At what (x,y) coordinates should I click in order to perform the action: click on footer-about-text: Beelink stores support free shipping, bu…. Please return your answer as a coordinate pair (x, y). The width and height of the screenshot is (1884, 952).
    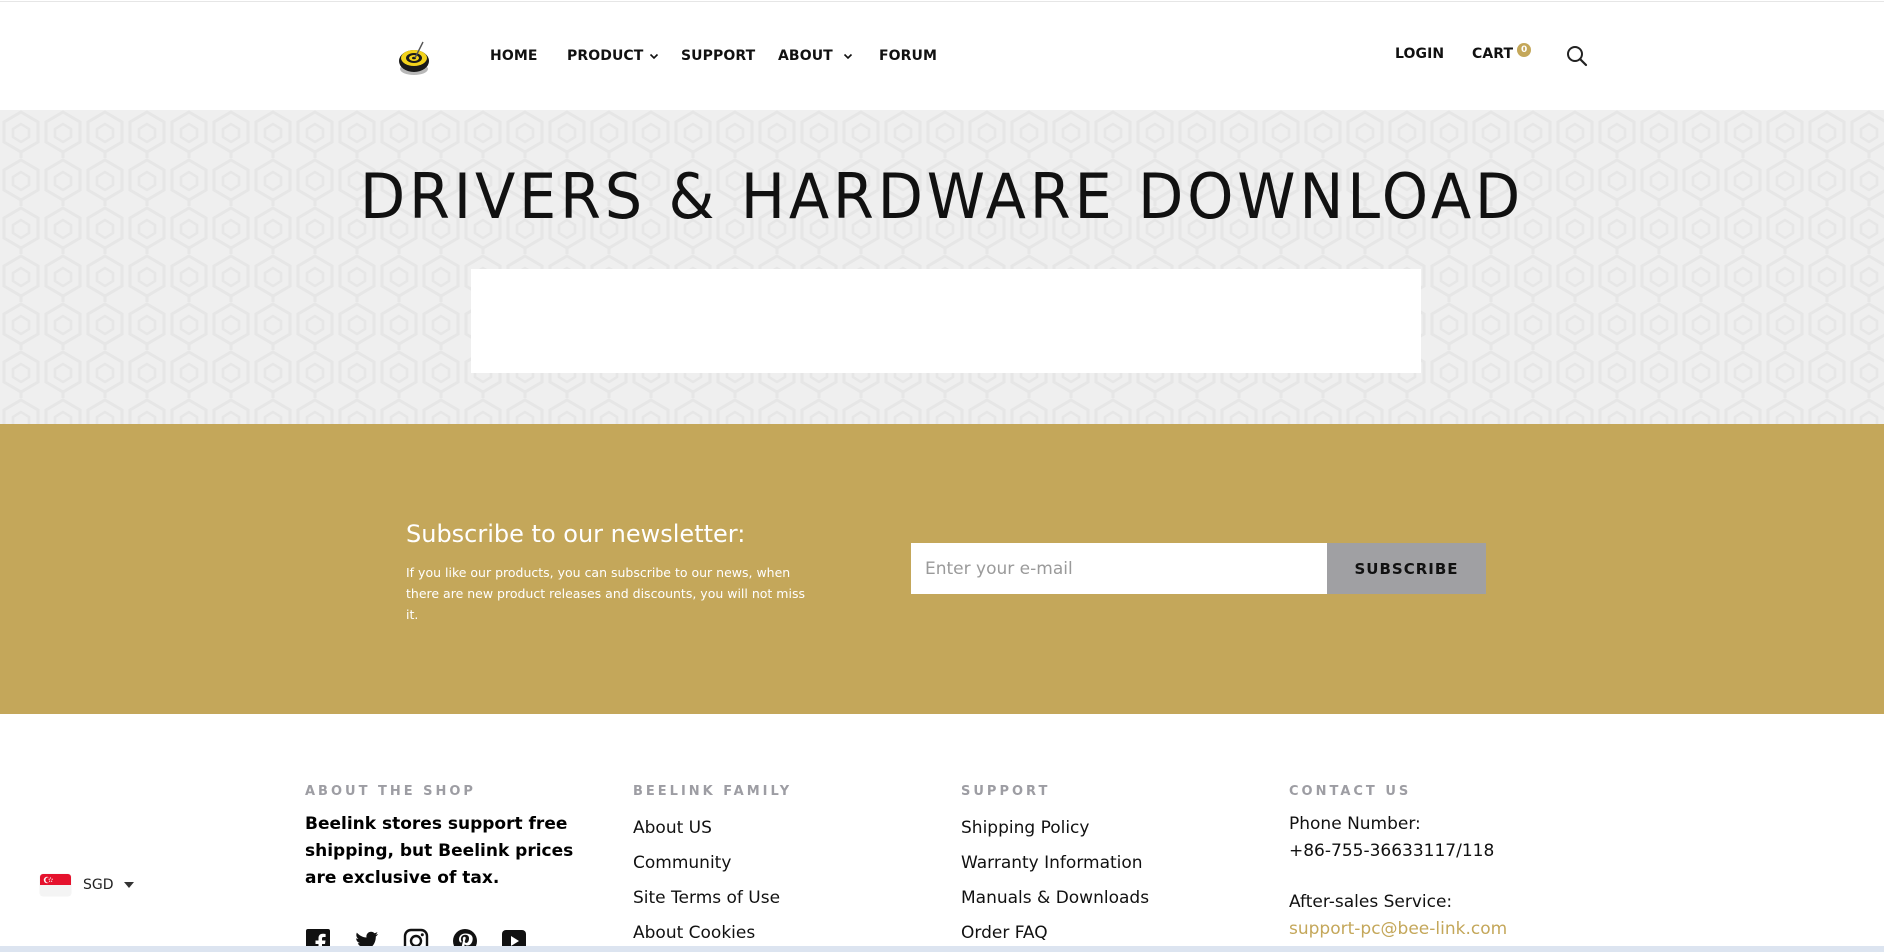
    Looking at the image, I should click on (439, 851).